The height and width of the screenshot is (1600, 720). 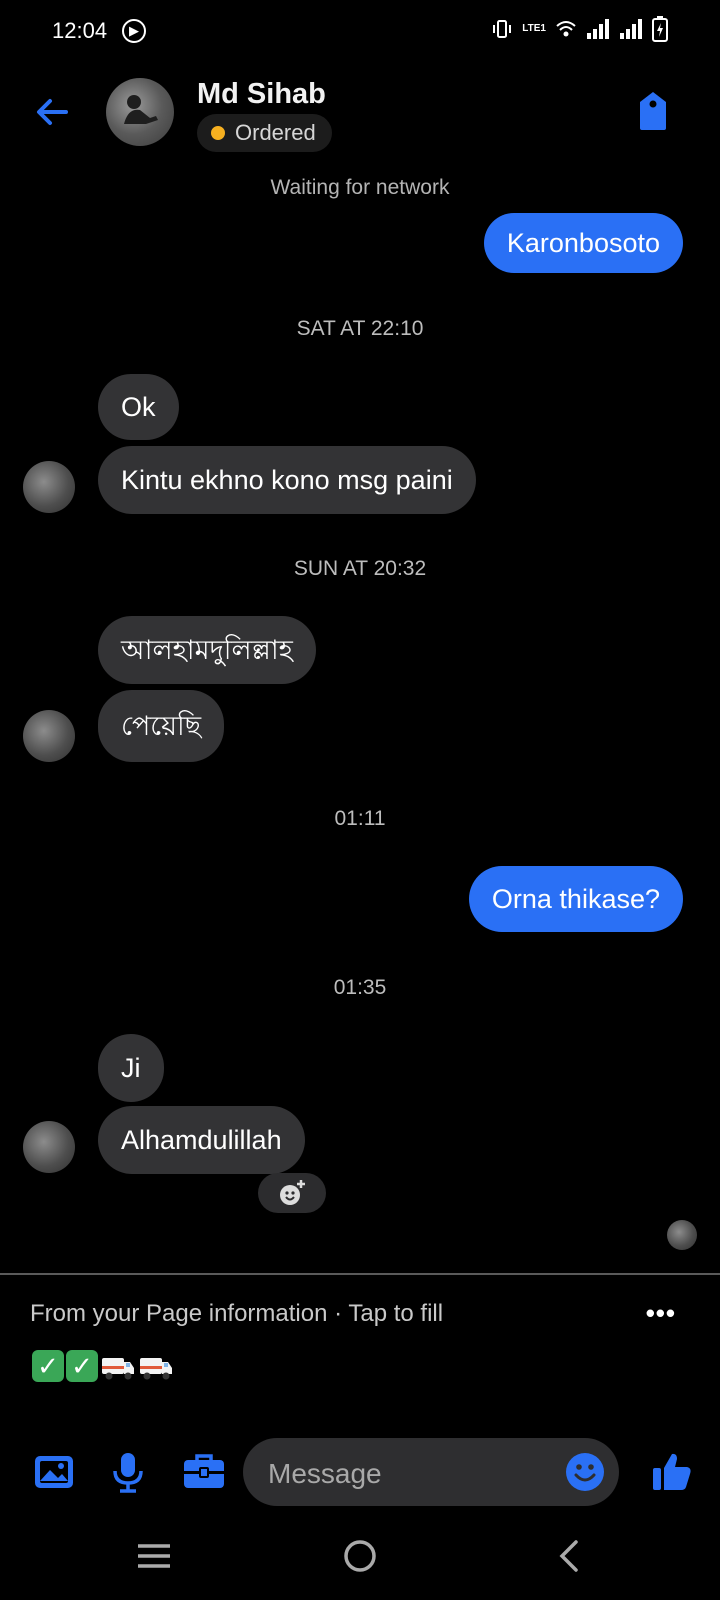 What do you see at coordinates (360, 117) in the screenshot?
I see `conversation-header: Md Sihab Ordered` at bounding box center [360, 117].